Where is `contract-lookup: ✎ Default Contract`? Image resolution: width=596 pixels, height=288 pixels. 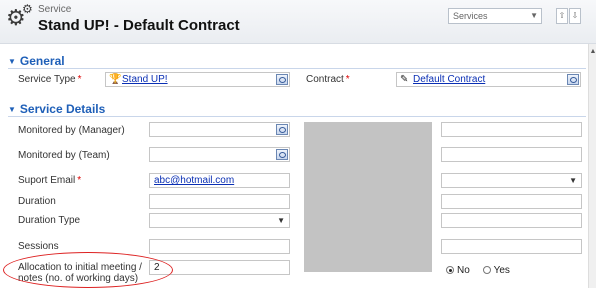
contract-lookup: ✎ Default Contract is located at coordinates (488, 79).